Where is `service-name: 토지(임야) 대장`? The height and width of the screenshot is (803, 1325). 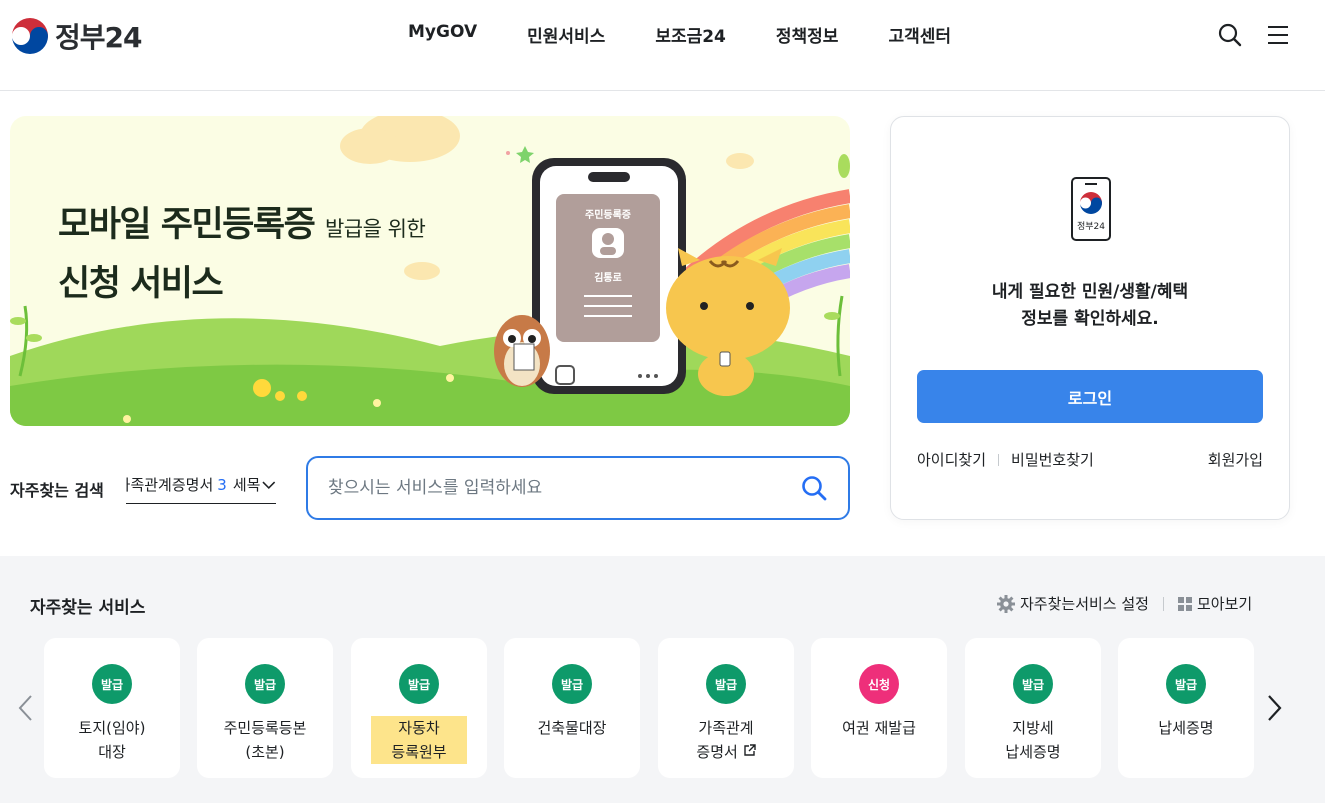 service-name: 토지(임야) 대장 is located at coordinates (112, 740).